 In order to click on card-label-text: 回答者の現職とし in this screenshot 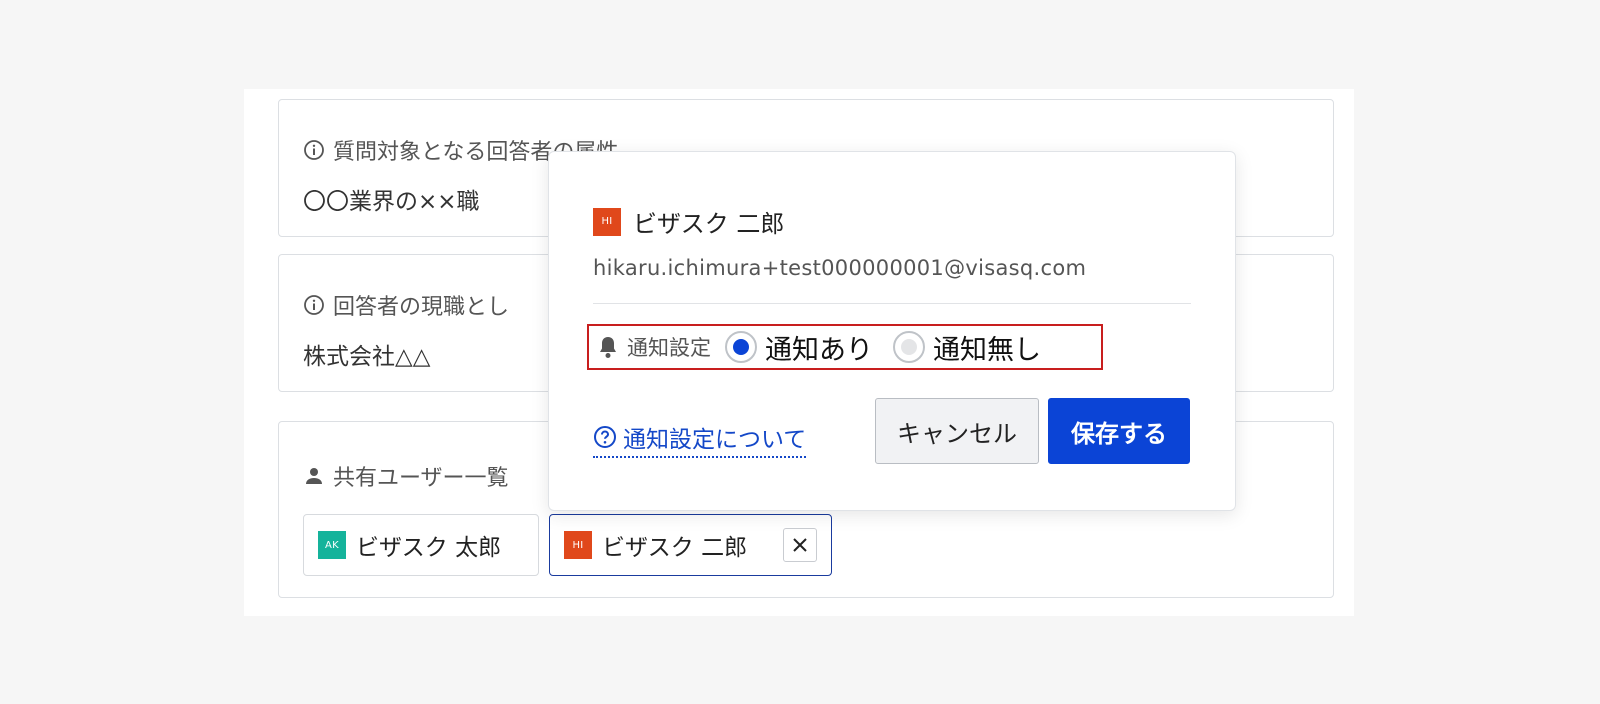, I will do `click(421, 307)`.